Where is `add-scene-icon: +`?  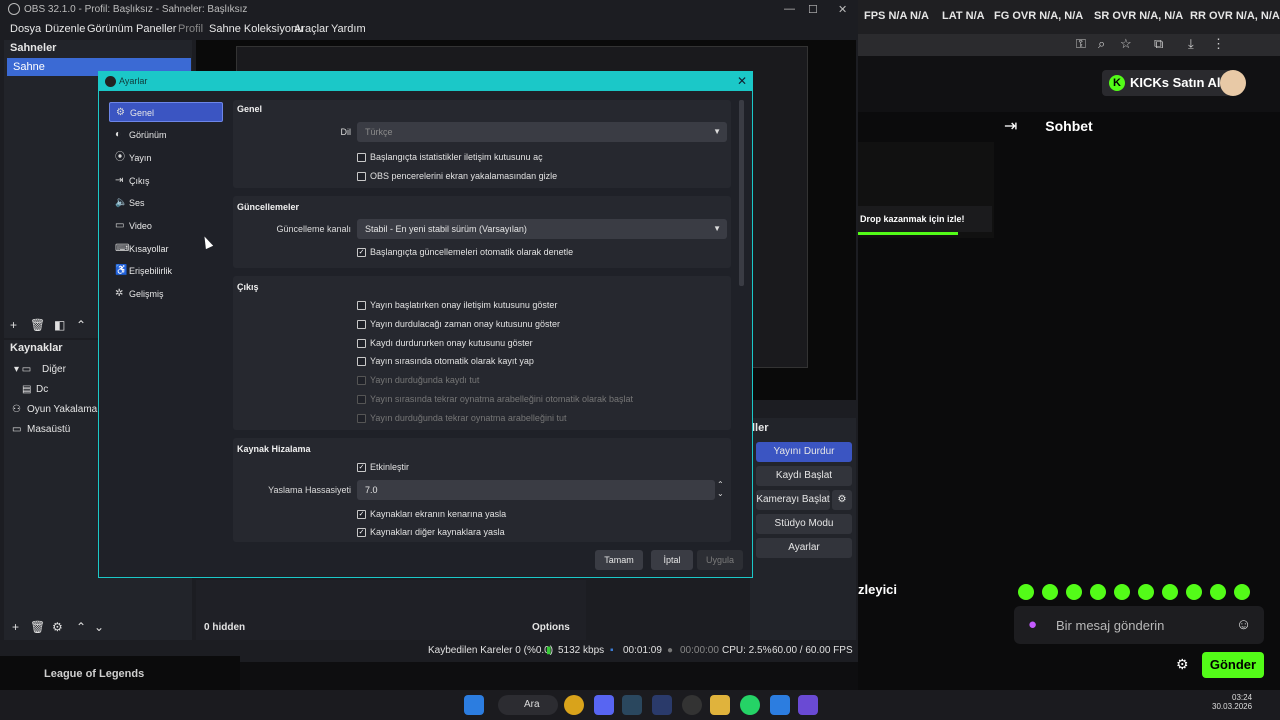 add-scene-icon: + is located at coordinates (13, 325).